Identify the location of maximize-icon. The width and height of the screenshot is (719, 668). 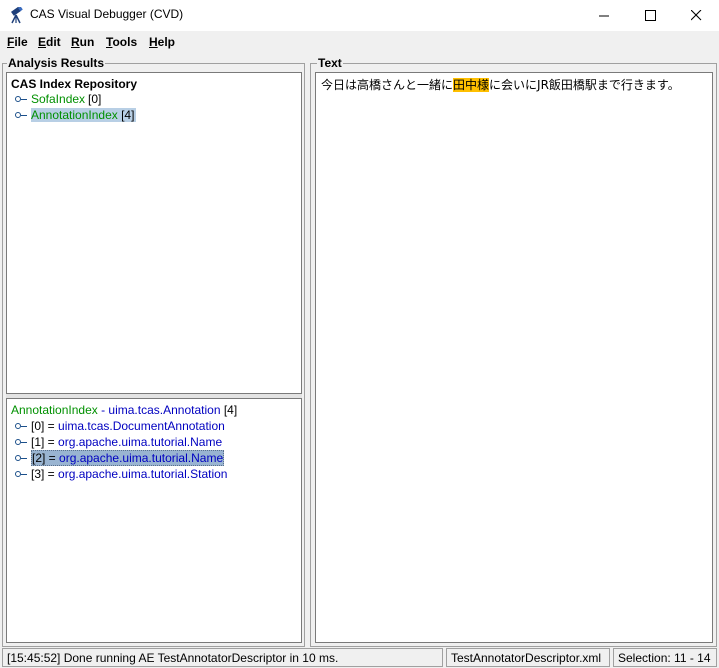
(650, 15).